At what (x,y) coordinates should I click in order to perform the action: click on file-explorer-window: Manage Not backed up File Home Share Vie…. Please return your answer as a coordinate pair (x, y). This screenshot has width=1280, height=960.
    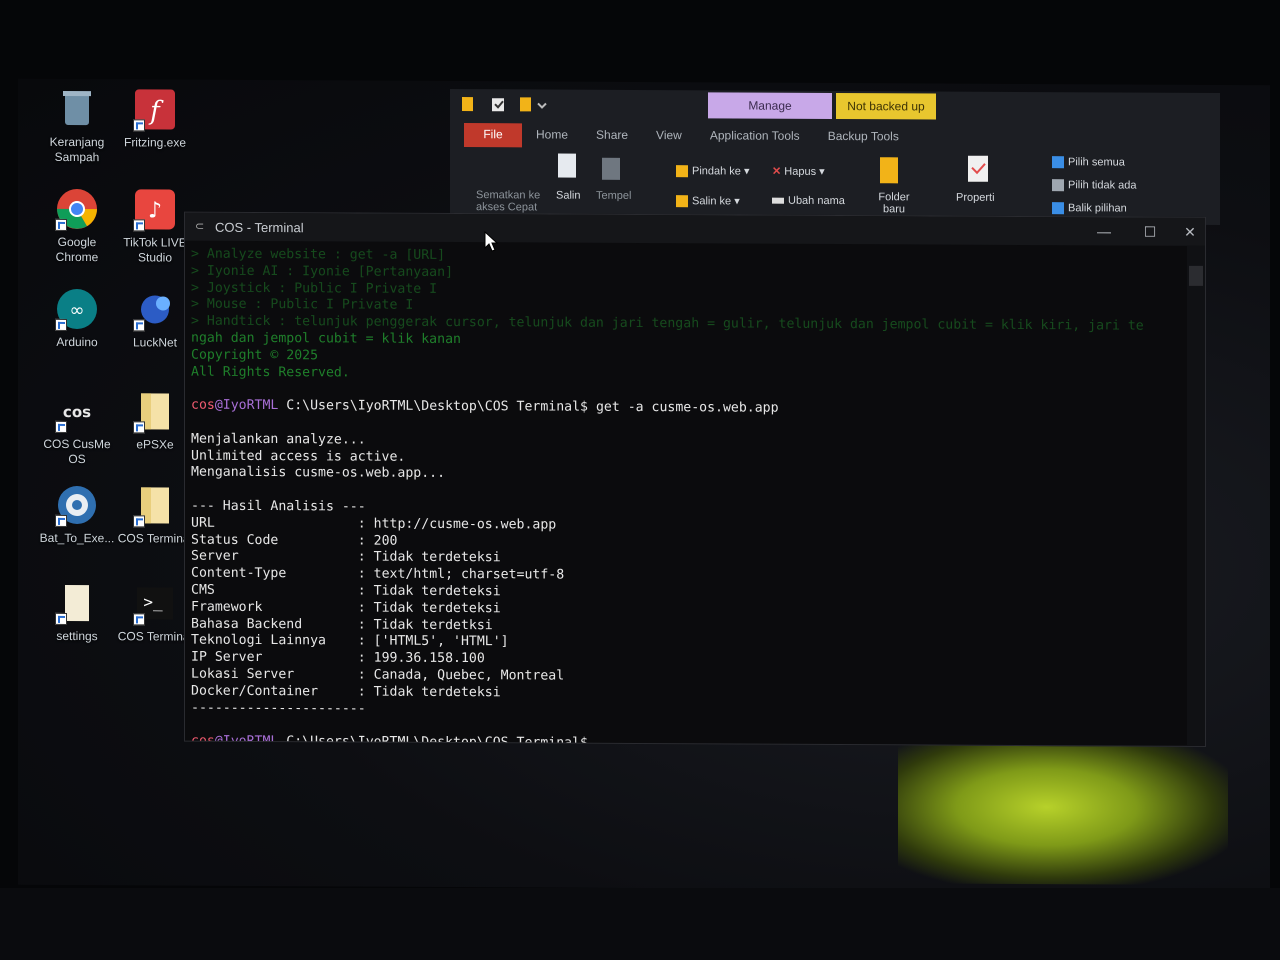
    Looking at the image, I should click on (835, 157).